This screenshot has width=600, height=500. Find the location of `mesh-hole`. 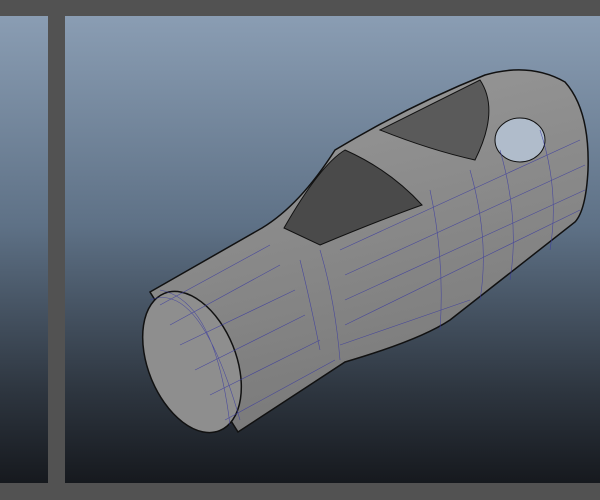

mesh-hole is located at coordinates (520, 140).